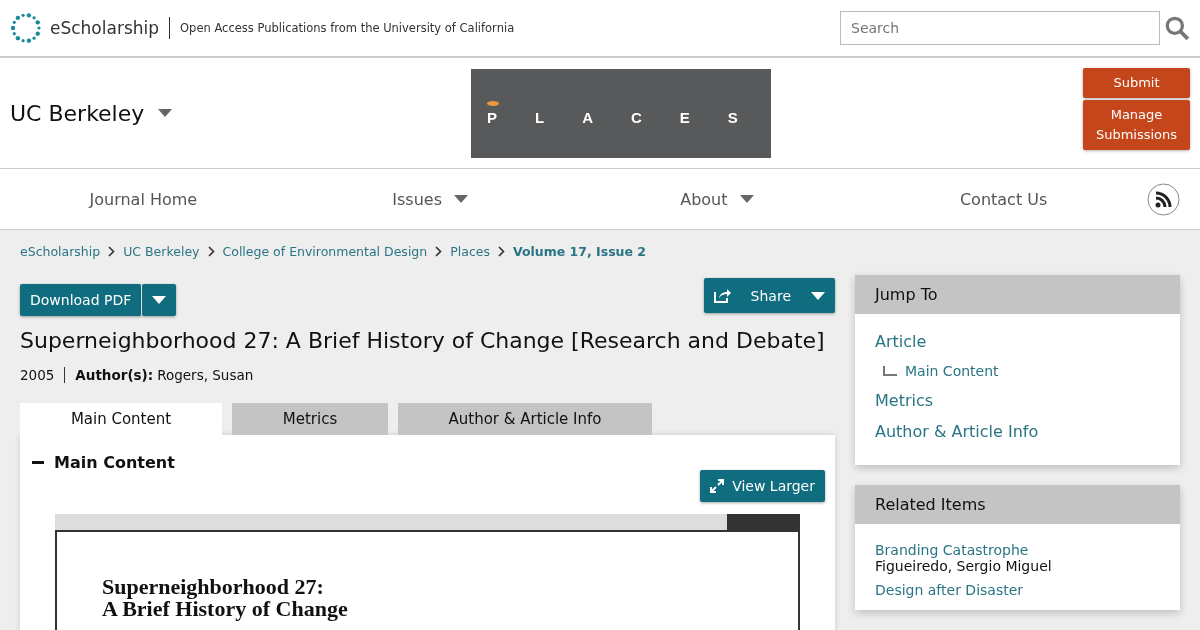 The height and width of the screenshot is (630, 1200). Describe the element at coordinates (762, 486) in the screenshot. I see `view-larger-button: View Larger` at that location.